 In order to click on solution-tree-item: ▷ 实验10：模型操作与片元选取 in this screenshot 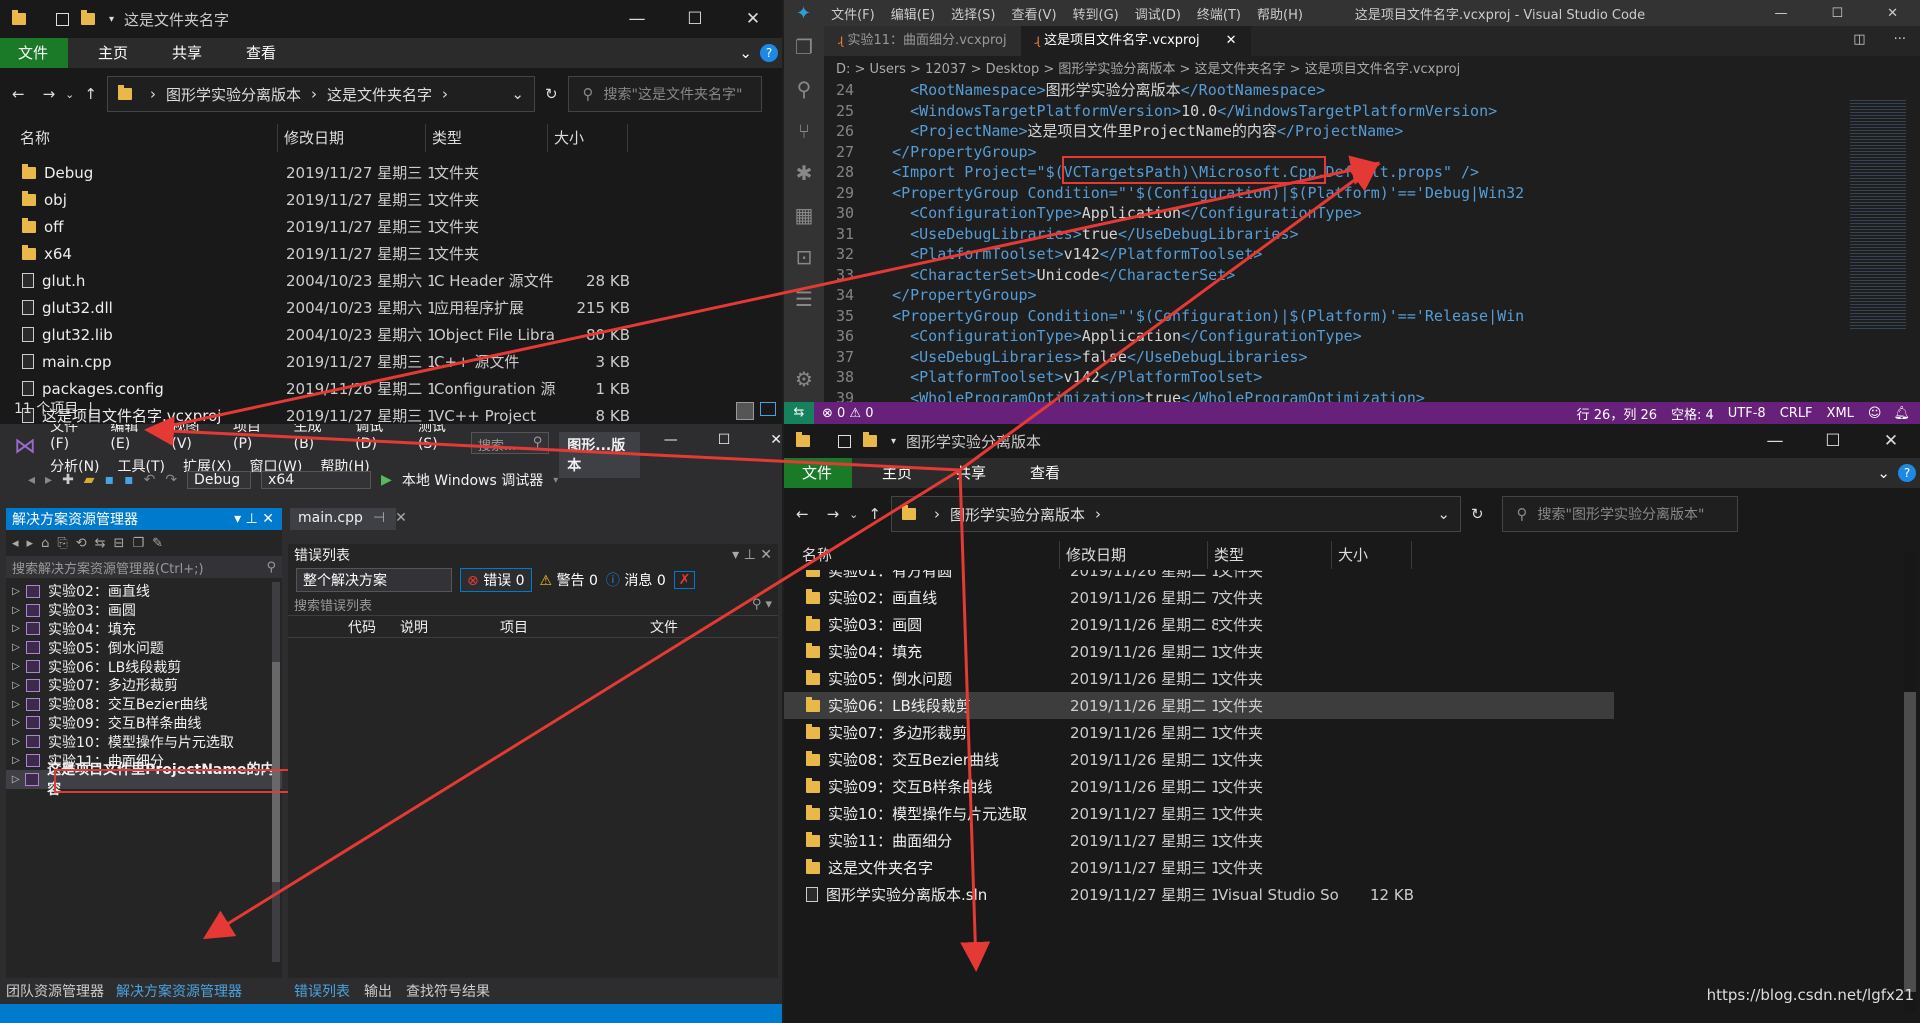, I will do `click(144, 741)`.